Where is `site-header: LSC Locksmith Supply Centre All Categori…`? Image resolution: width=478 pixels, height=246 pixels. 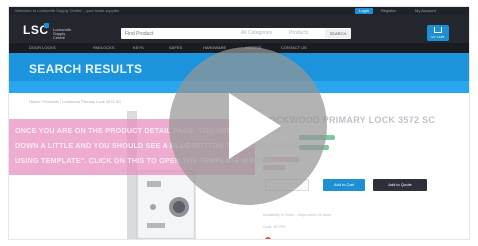
site-header: LSC Locksmith Supply Centre All Categori… is located at coordinates (239, 29).